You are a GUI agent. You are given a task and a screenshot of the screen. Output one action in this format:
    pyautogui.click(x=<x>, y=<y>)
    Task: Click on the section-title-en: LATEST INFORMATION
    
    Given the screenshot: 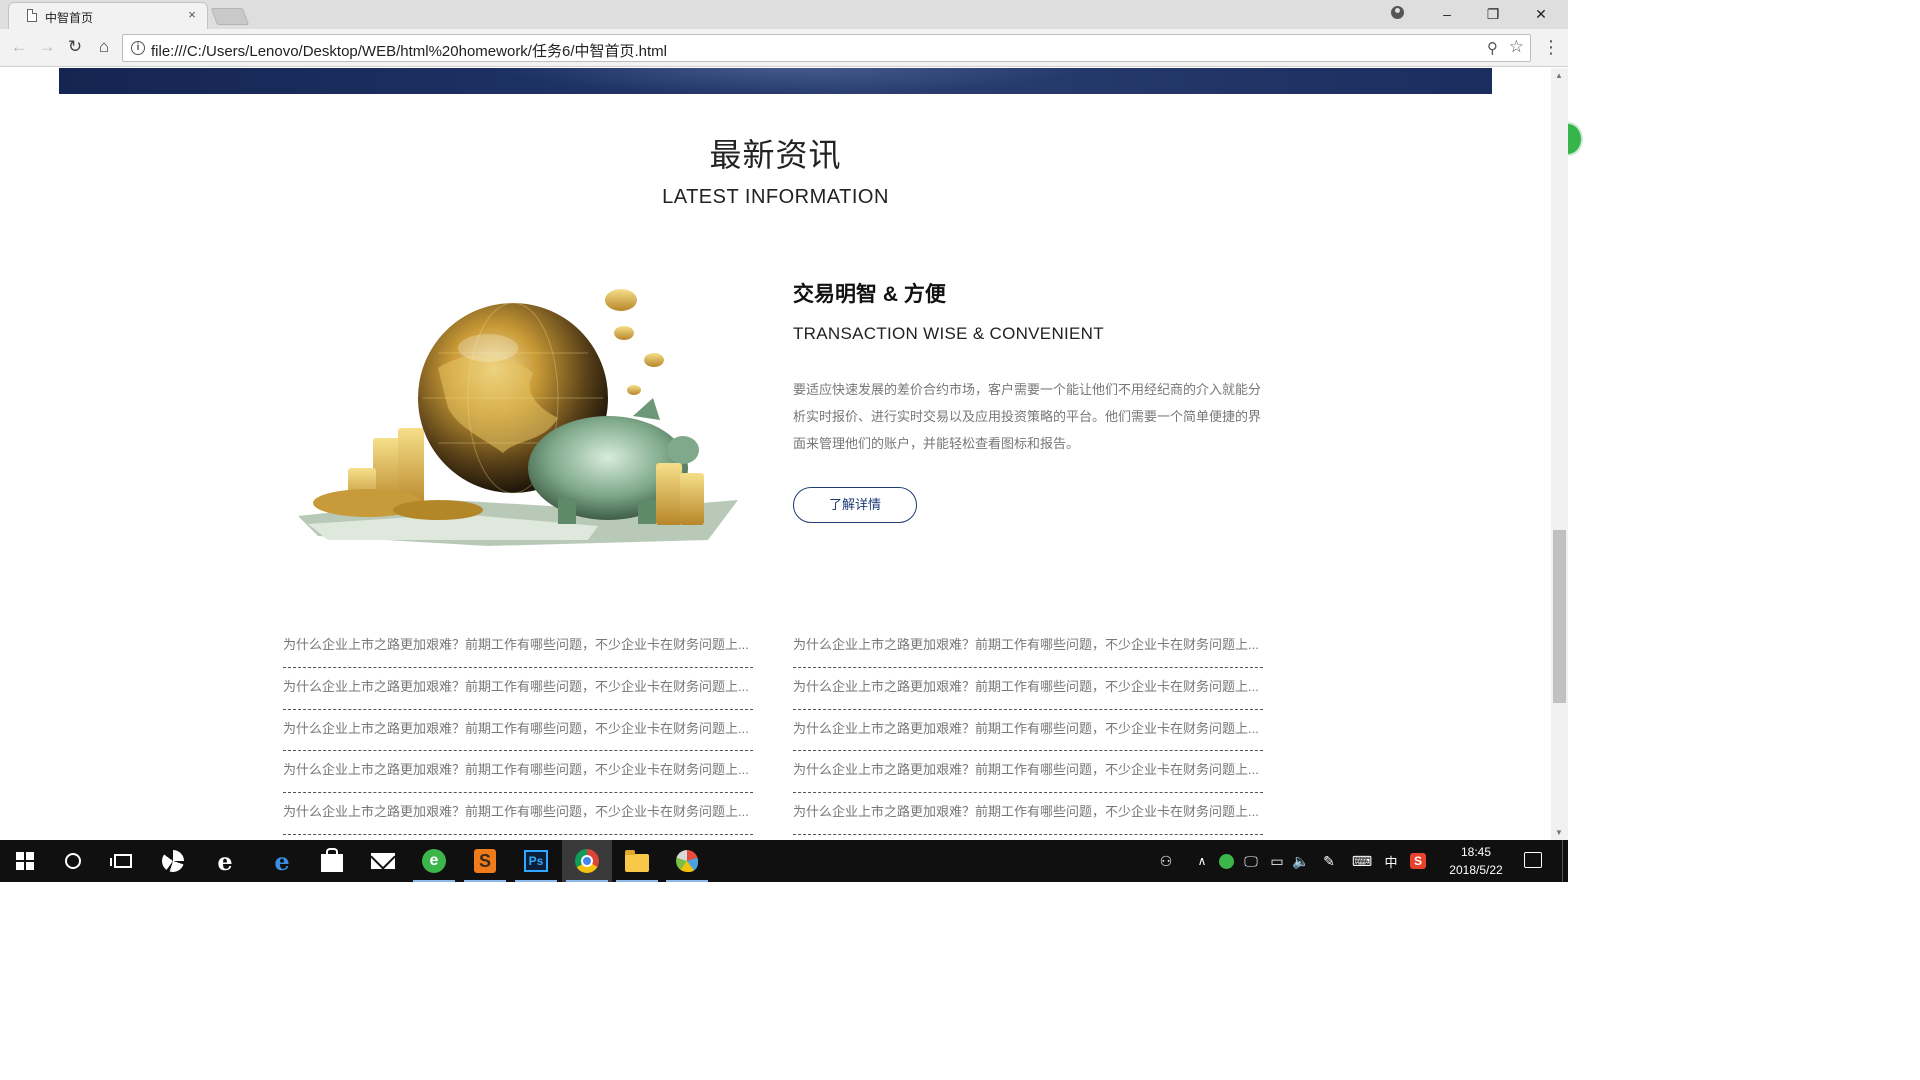 What is the action you would take?
    pyautogui.click(x=775, y=197)
    